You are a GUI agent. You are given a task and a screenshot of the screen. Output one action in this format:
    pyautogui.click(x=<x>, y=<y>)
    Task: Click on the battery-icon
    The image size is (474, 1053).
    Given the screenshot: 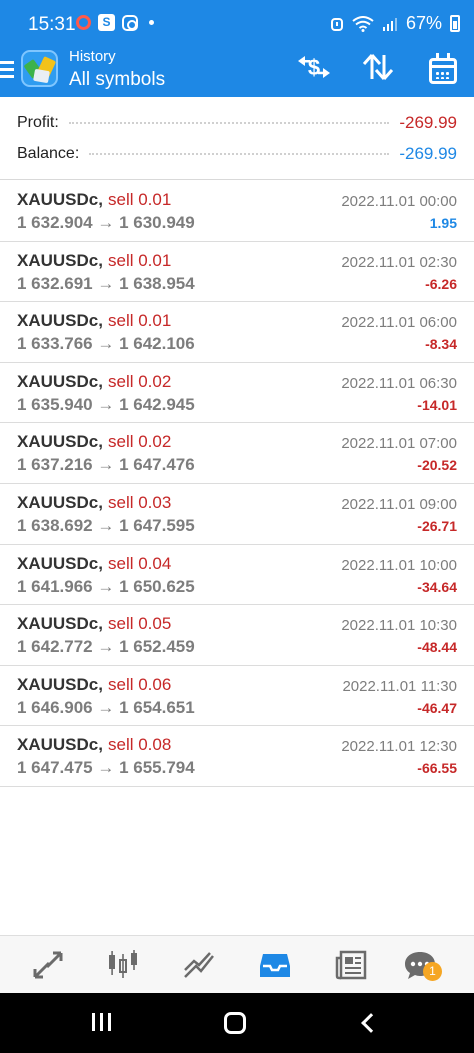 What is the action you would take?
    pyautogui.click(x=455, y=23)
    